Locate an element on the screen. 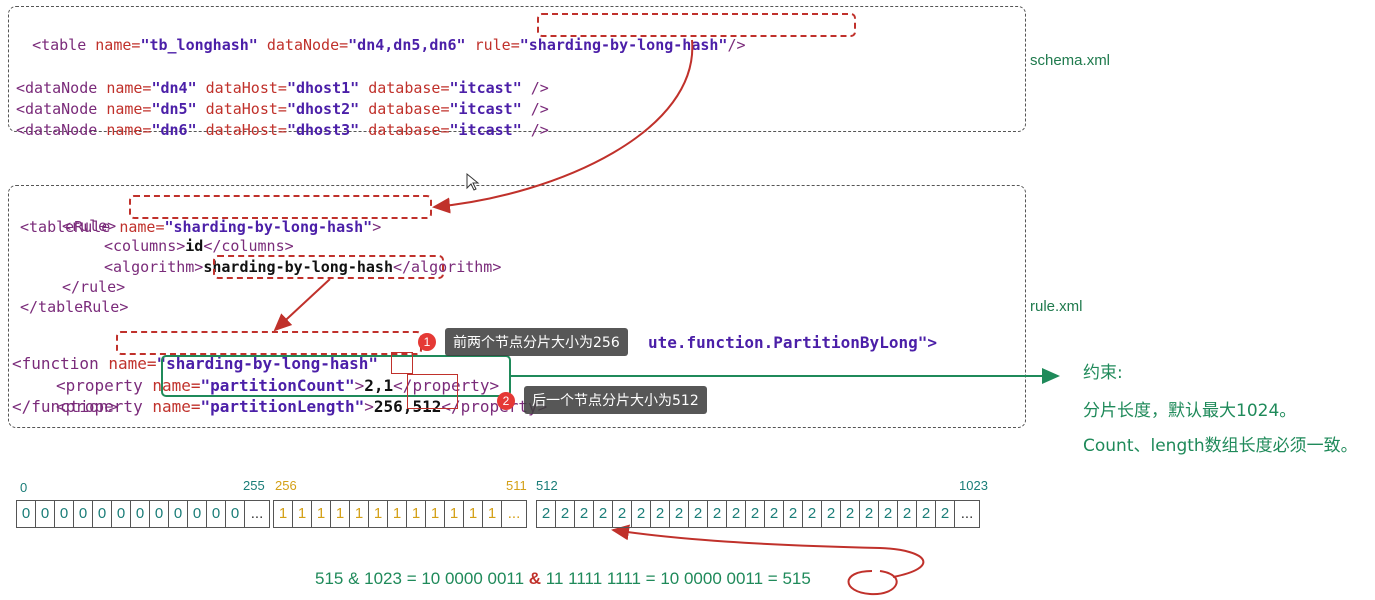 This screenshot has width=1375, height=600. function-close-line: </function> is located at coordinates (65, 406).